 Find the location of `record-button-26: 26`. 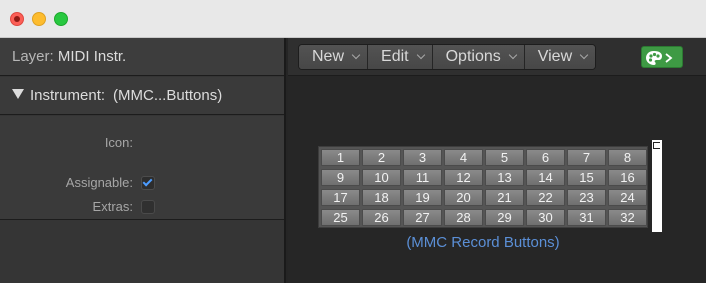

record-button-26: 26 is located at coordinates (381, 217).